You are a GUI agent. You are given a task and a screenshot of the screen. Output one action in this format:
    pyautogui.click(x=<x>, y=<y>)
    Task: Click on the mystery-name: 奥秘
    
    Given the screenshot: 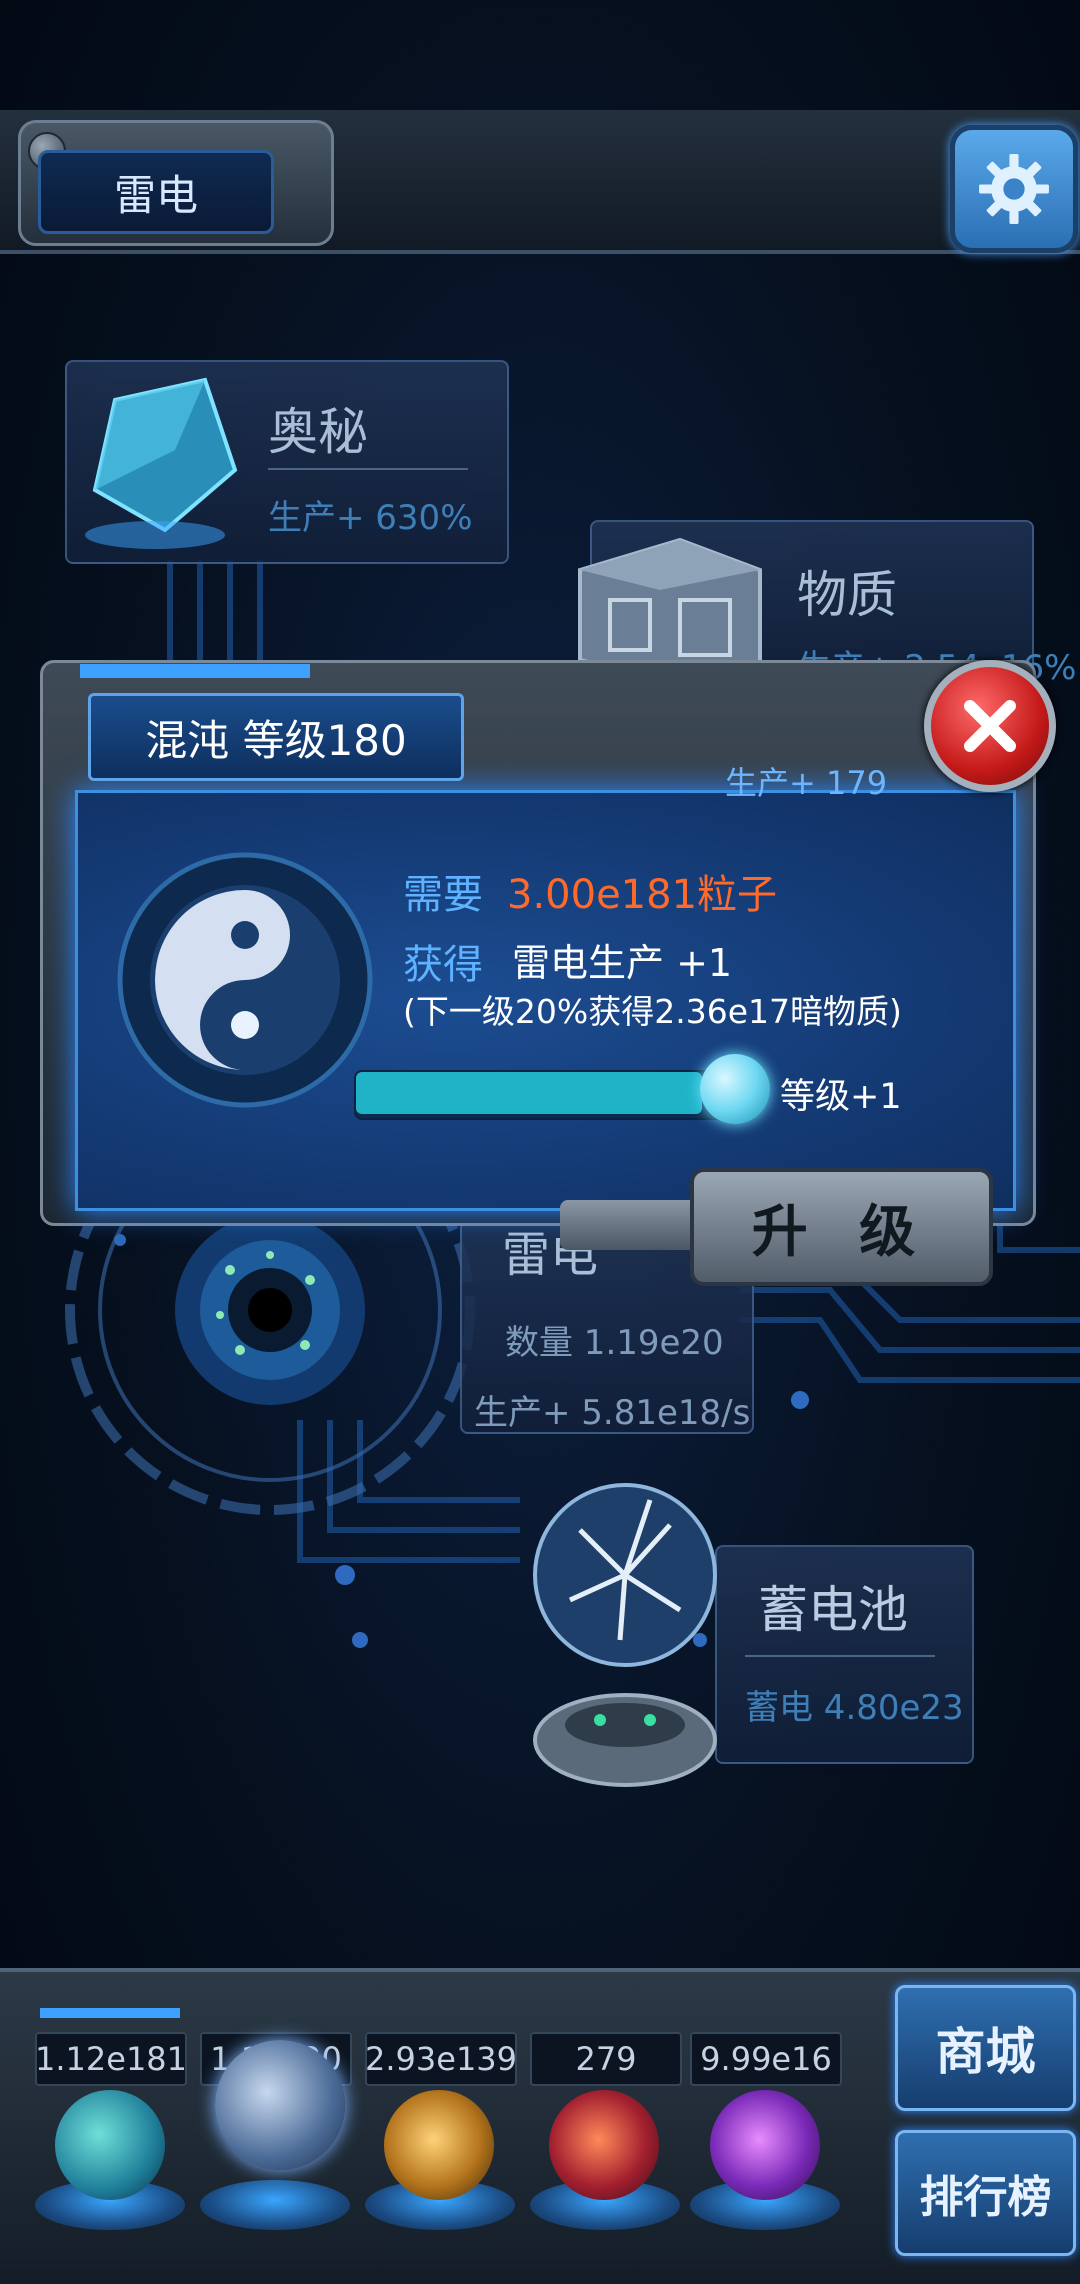 What is the action you would take?
    pyautogui.click(x=318, y=432)
    